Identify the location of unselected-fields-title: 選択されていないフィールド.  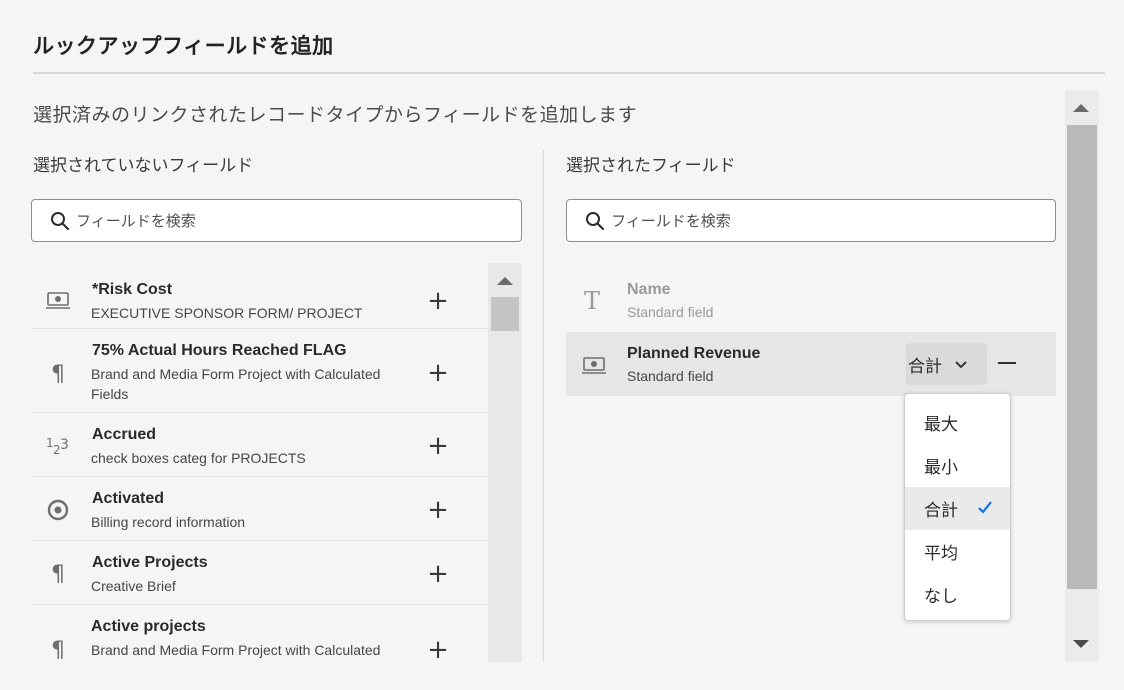
(143, 166).